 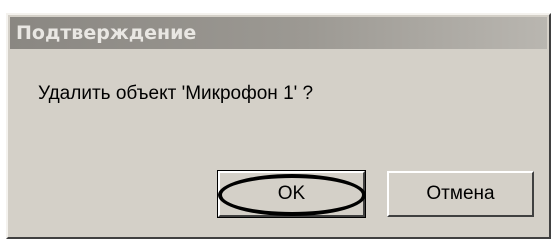 What do you see at coordinates (176, 93) in the screenshot?
I see `dialog-message: Удалить объект 'Микрофон 1' ?` at bounding box center [176, 93].